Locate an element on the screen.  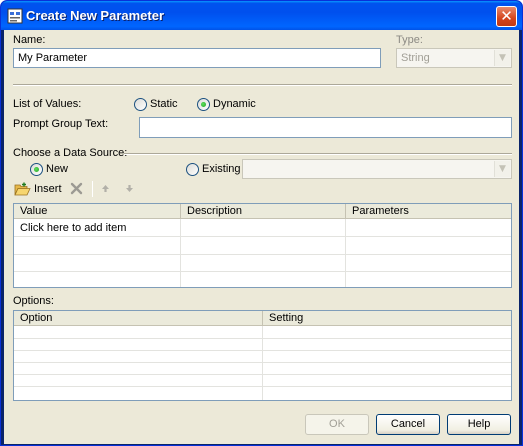
column-header-parameters: Parameters is located at coordinates (428, 211).